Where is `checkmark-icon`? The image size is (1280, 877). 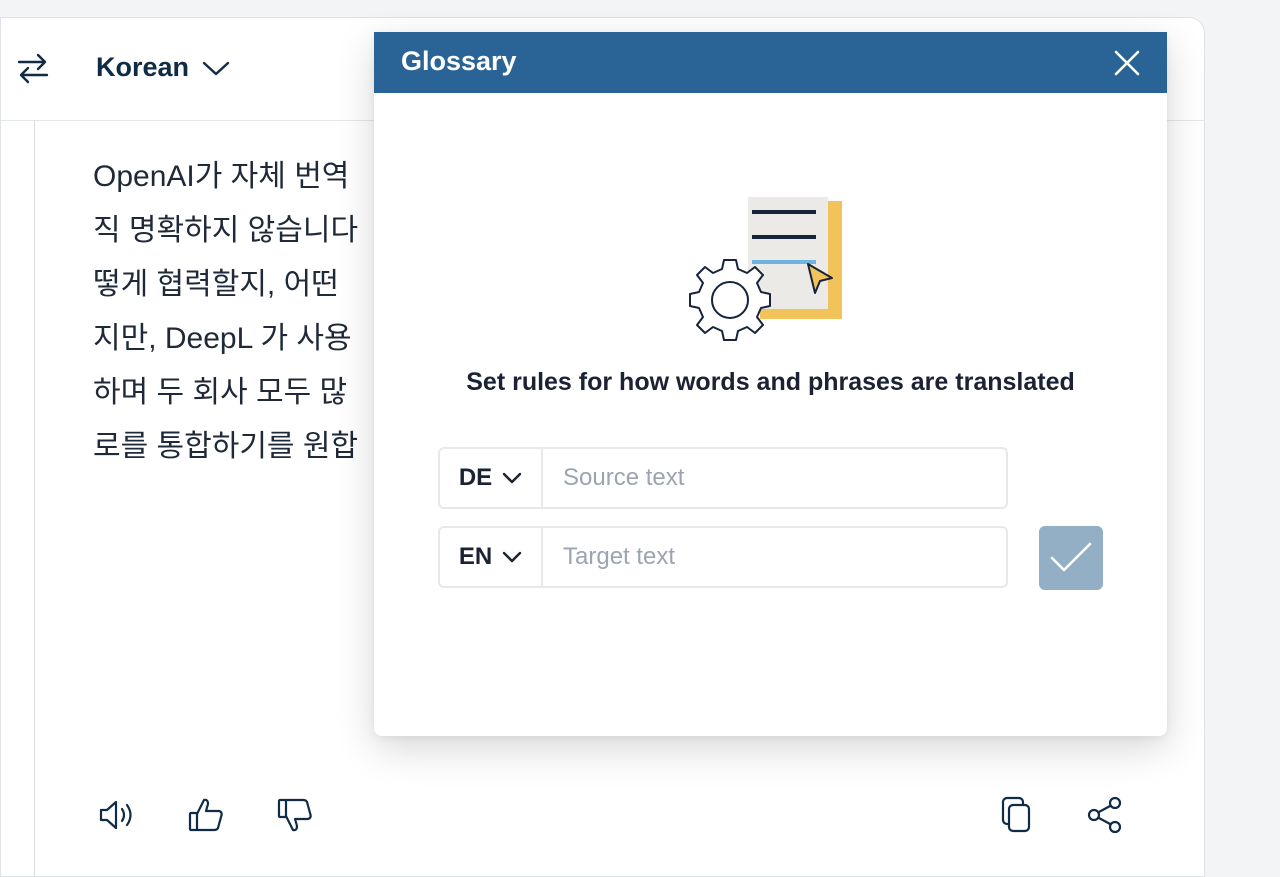 checkmark-icon is located at coordinates (1071, 557).